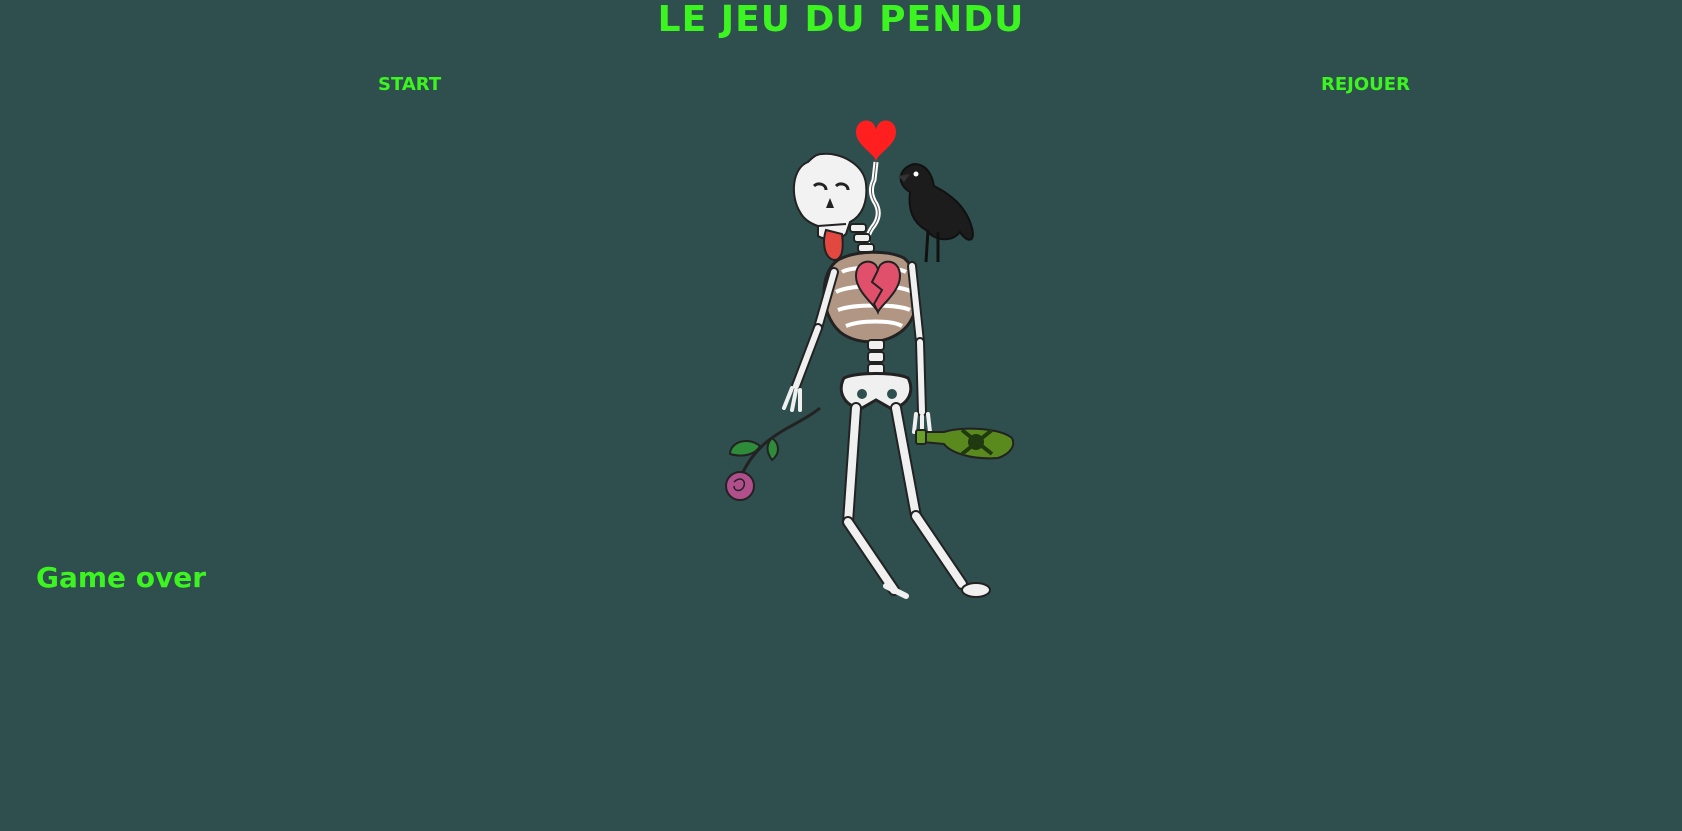  What do you see at coordinates (919, 348) in the screenshot?
I see `right-arm` at bounding box center [919, 348].